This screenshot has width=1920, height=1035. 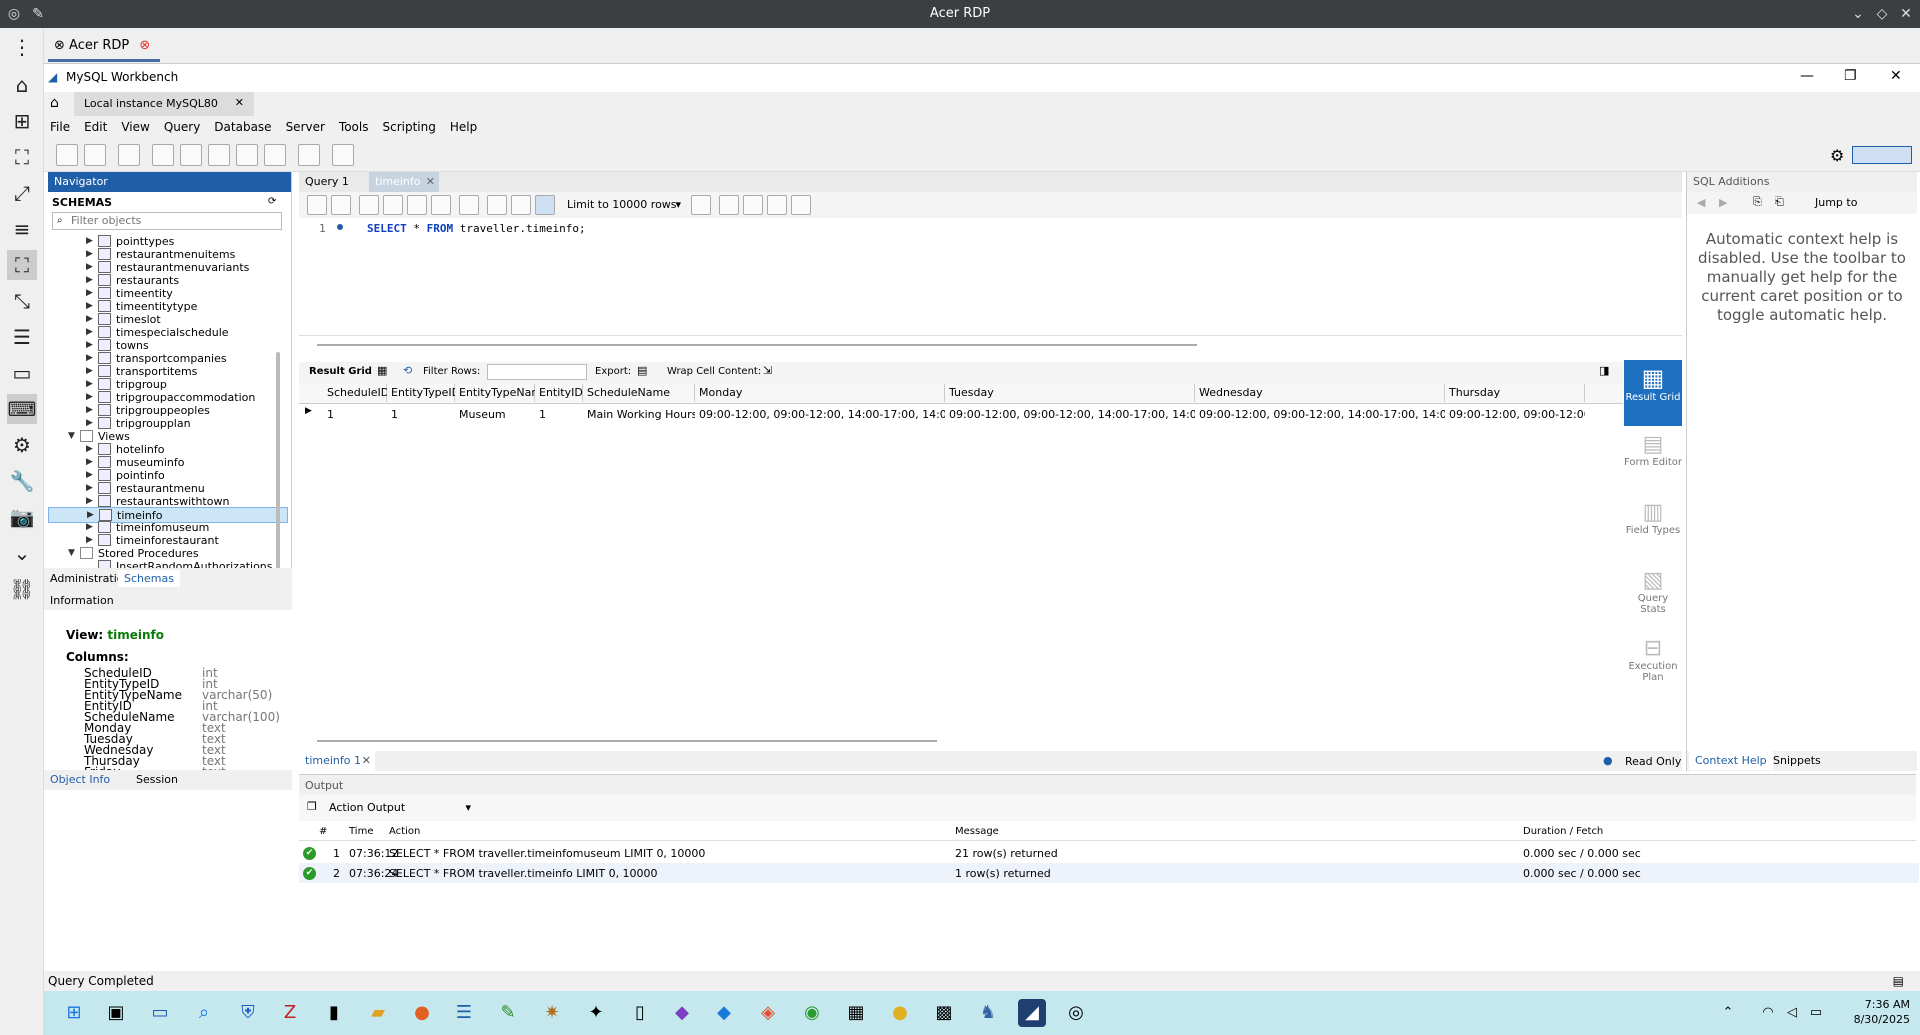 What do you see at coordinates (701, 205) in the screenshot?
I see `add-snippet-icon` at bounding box center [701, 205].